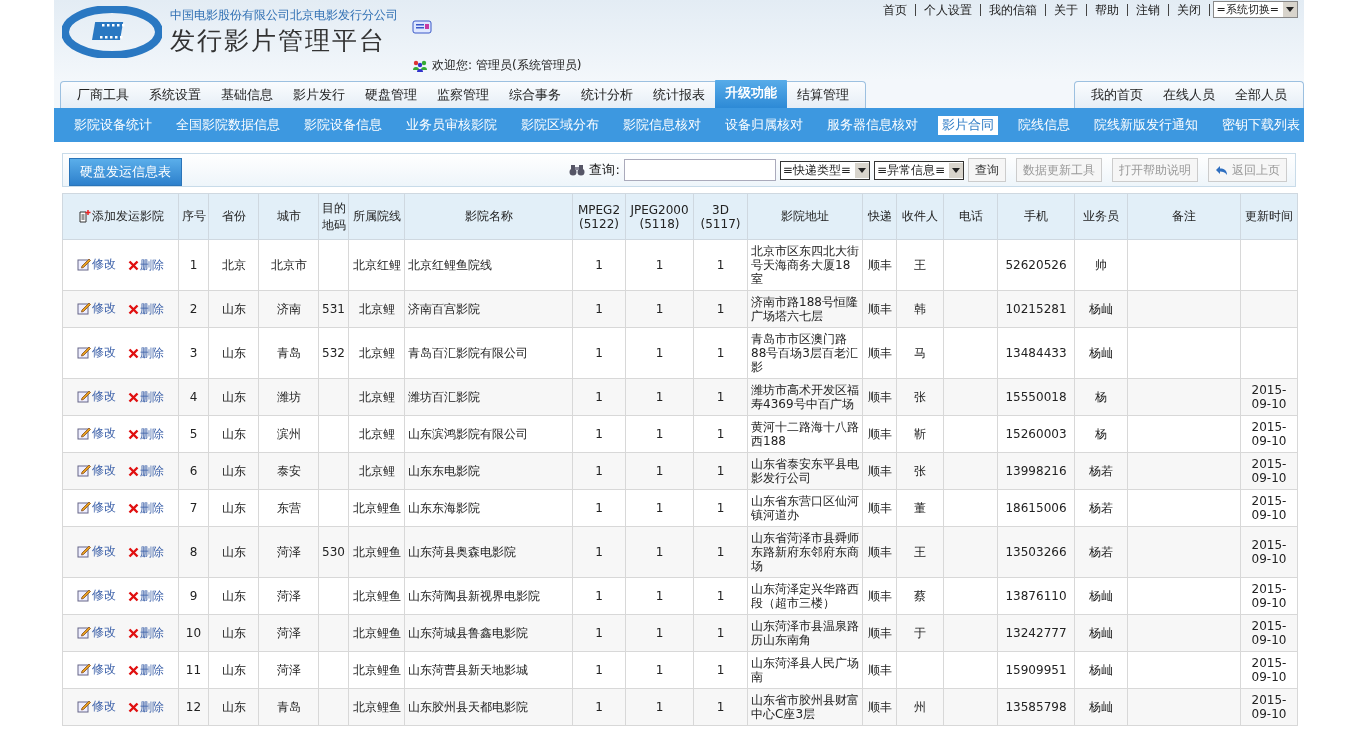 The image size is (1349, 753). Describe the element at coordinates (103, 95) in the screenshot. I see `nav-tab: 厂商工具` at that location.